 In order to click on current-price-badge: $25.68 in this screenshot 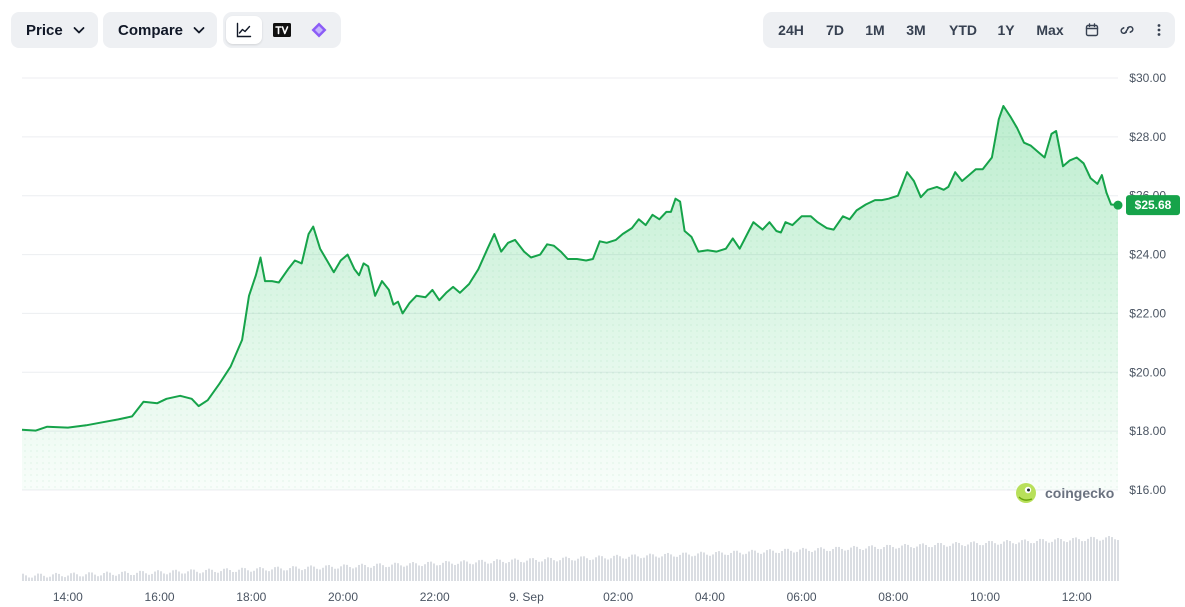, I will do `click(1153, 205)`.